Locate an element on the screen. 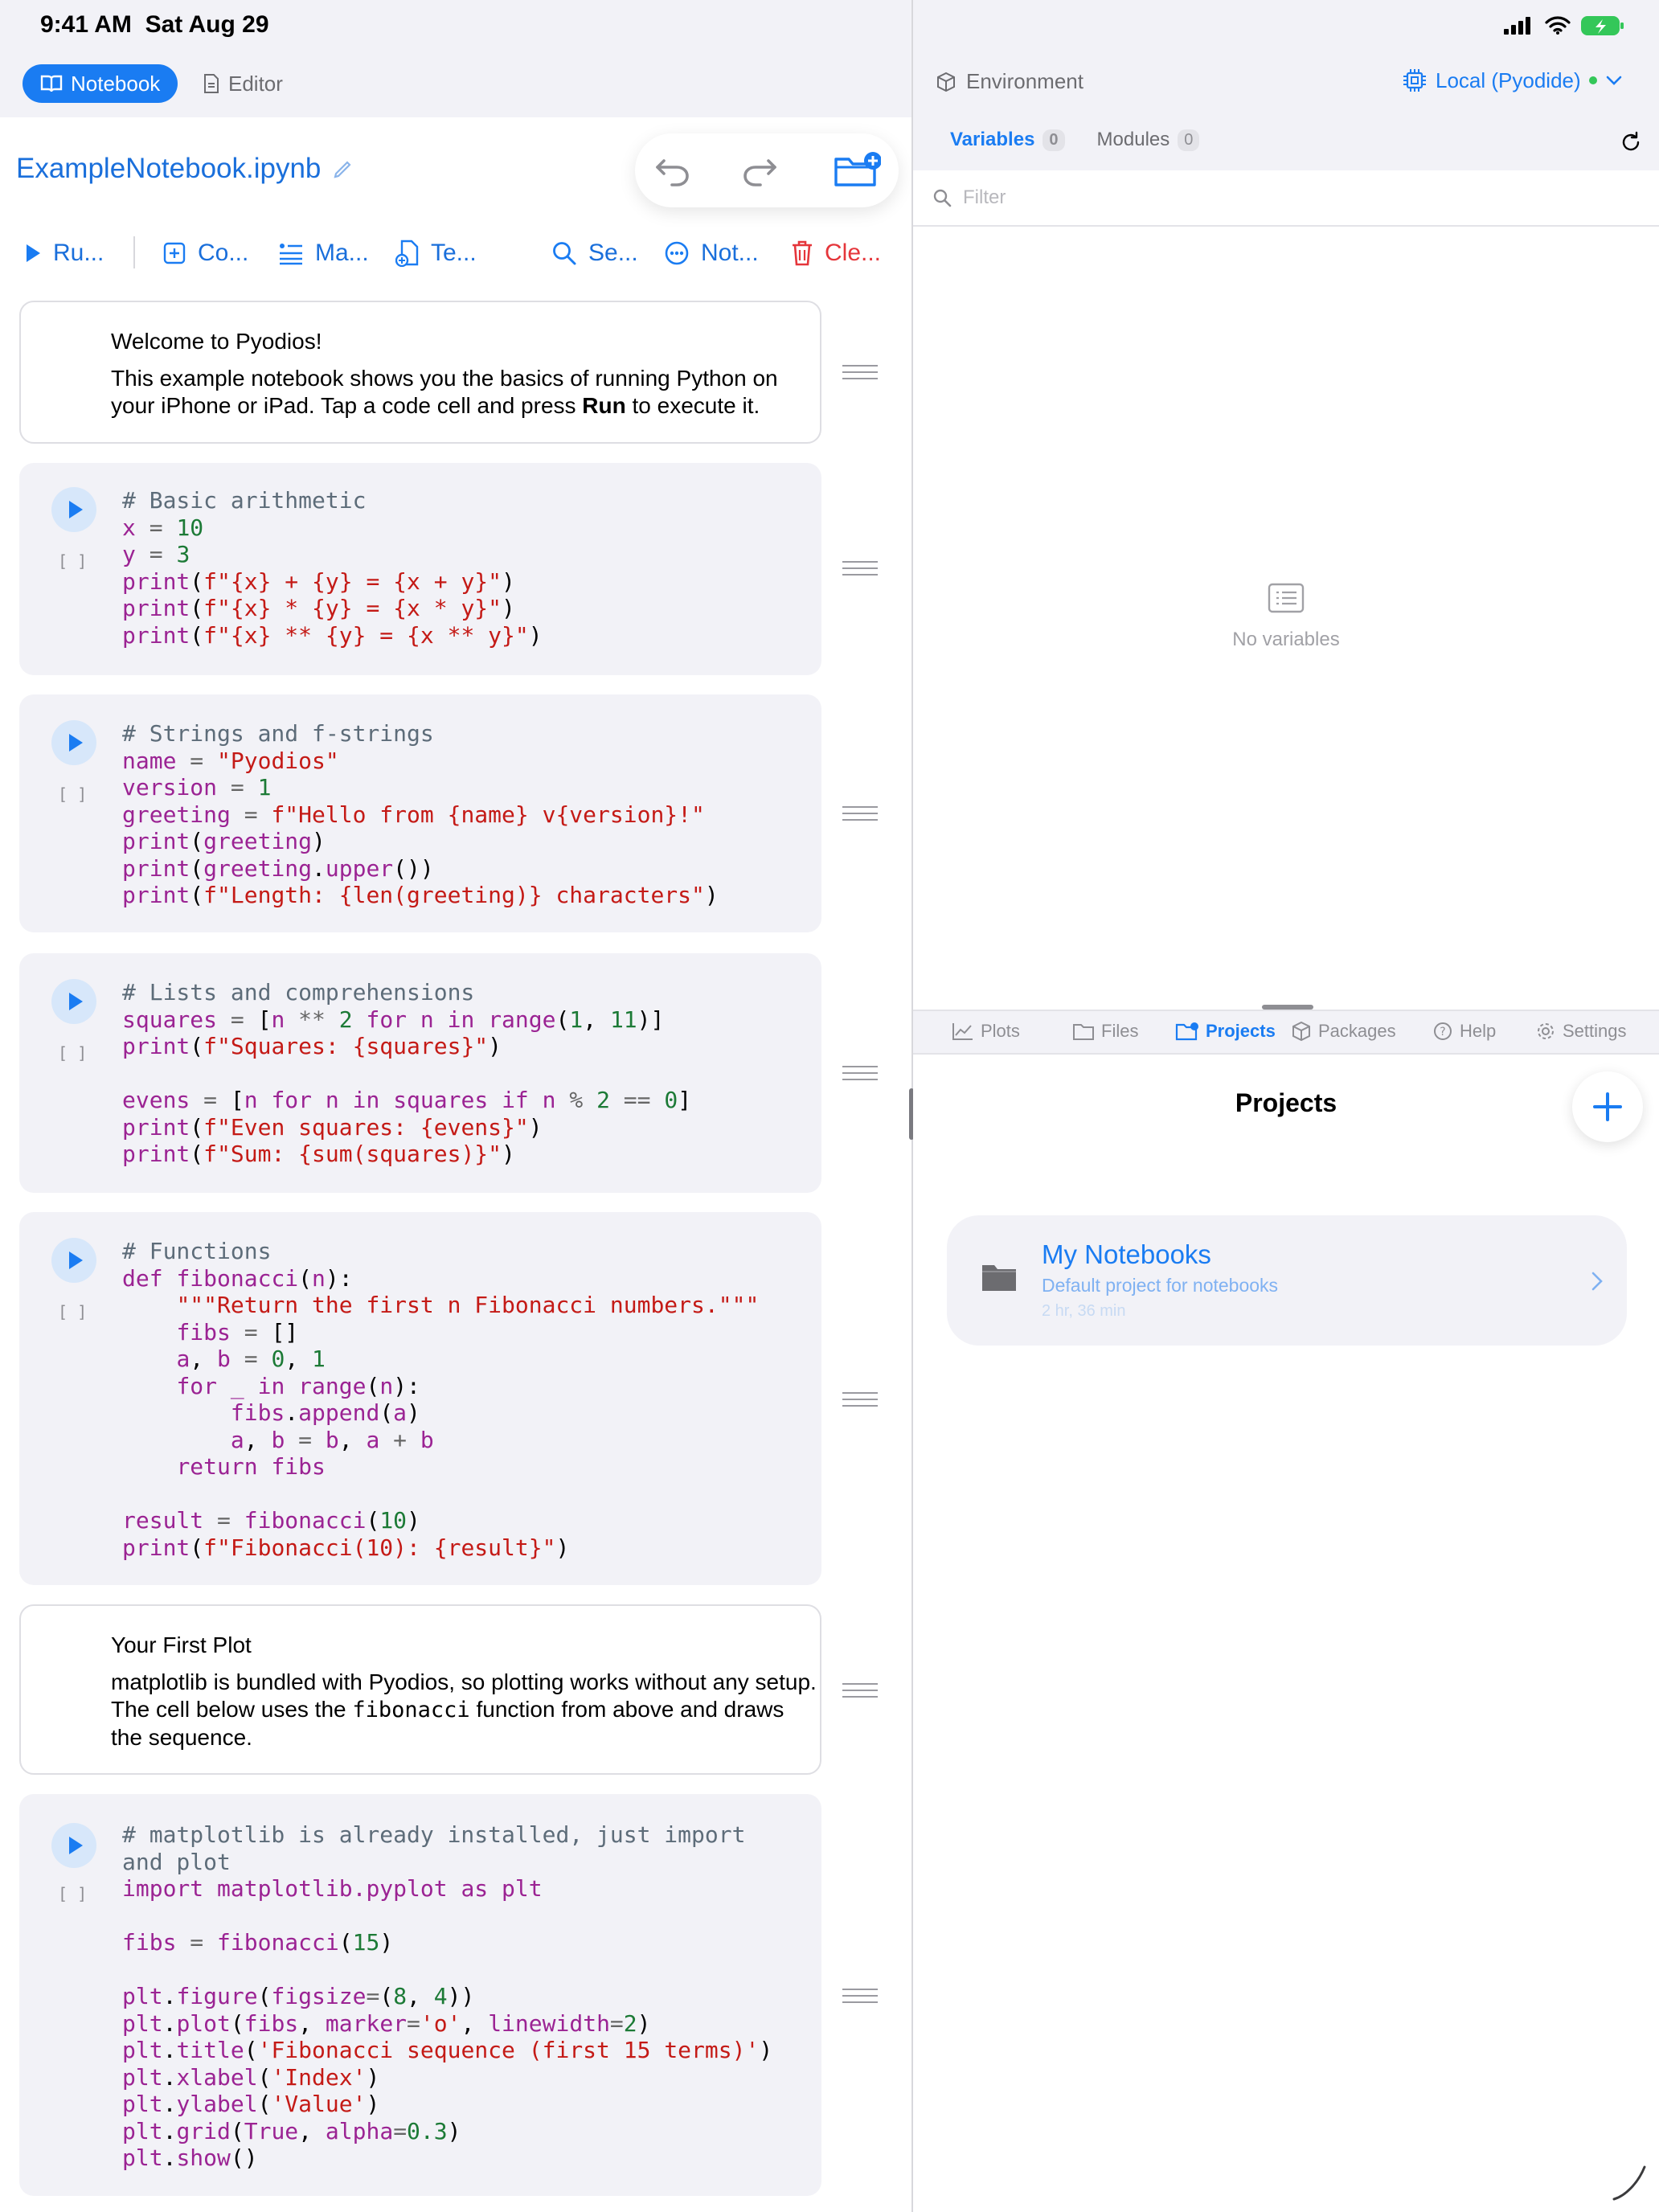 The height and width of the screenshot is (2212, 1659). add-project-button is located at coordinates (1607, 1106).